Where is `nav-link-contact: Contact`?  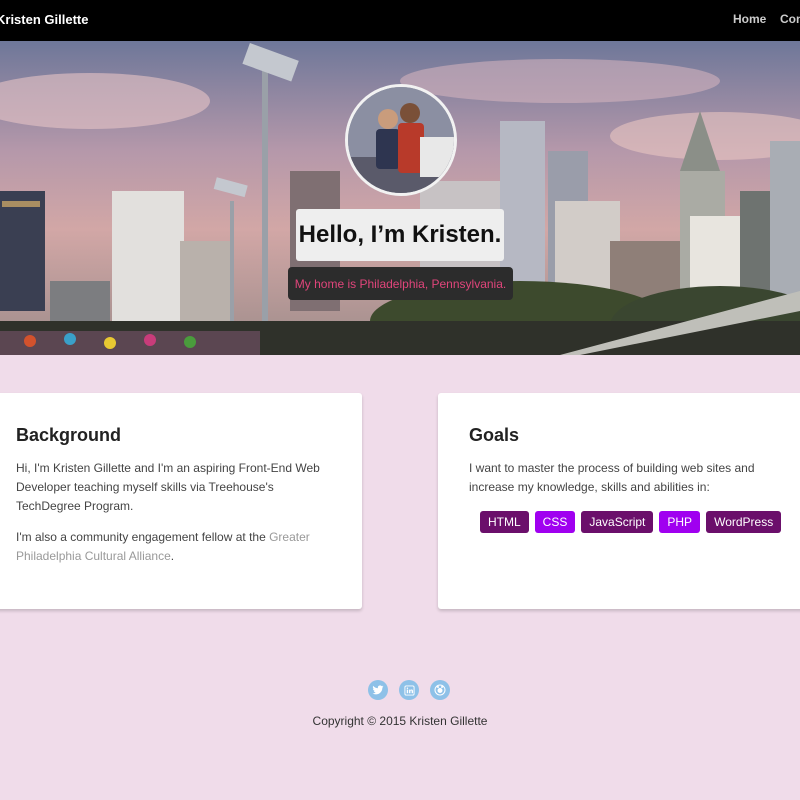 nav-link-contact: Contact is located at coordinates (790, 19).